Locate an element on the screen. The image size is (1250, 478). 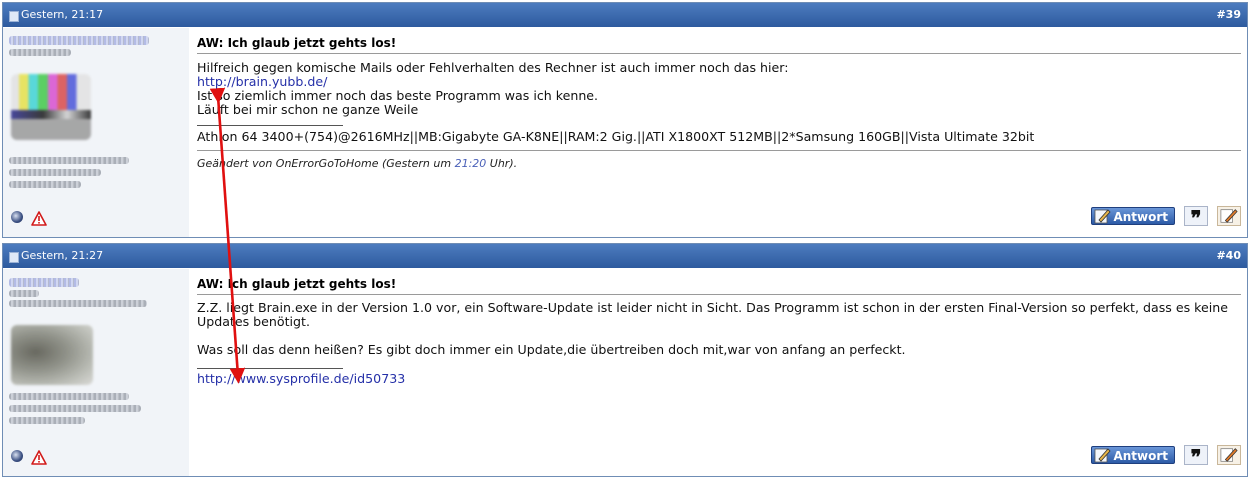
post-header: Gestern, 21:17 #39 is located at coordinates (625, 15).